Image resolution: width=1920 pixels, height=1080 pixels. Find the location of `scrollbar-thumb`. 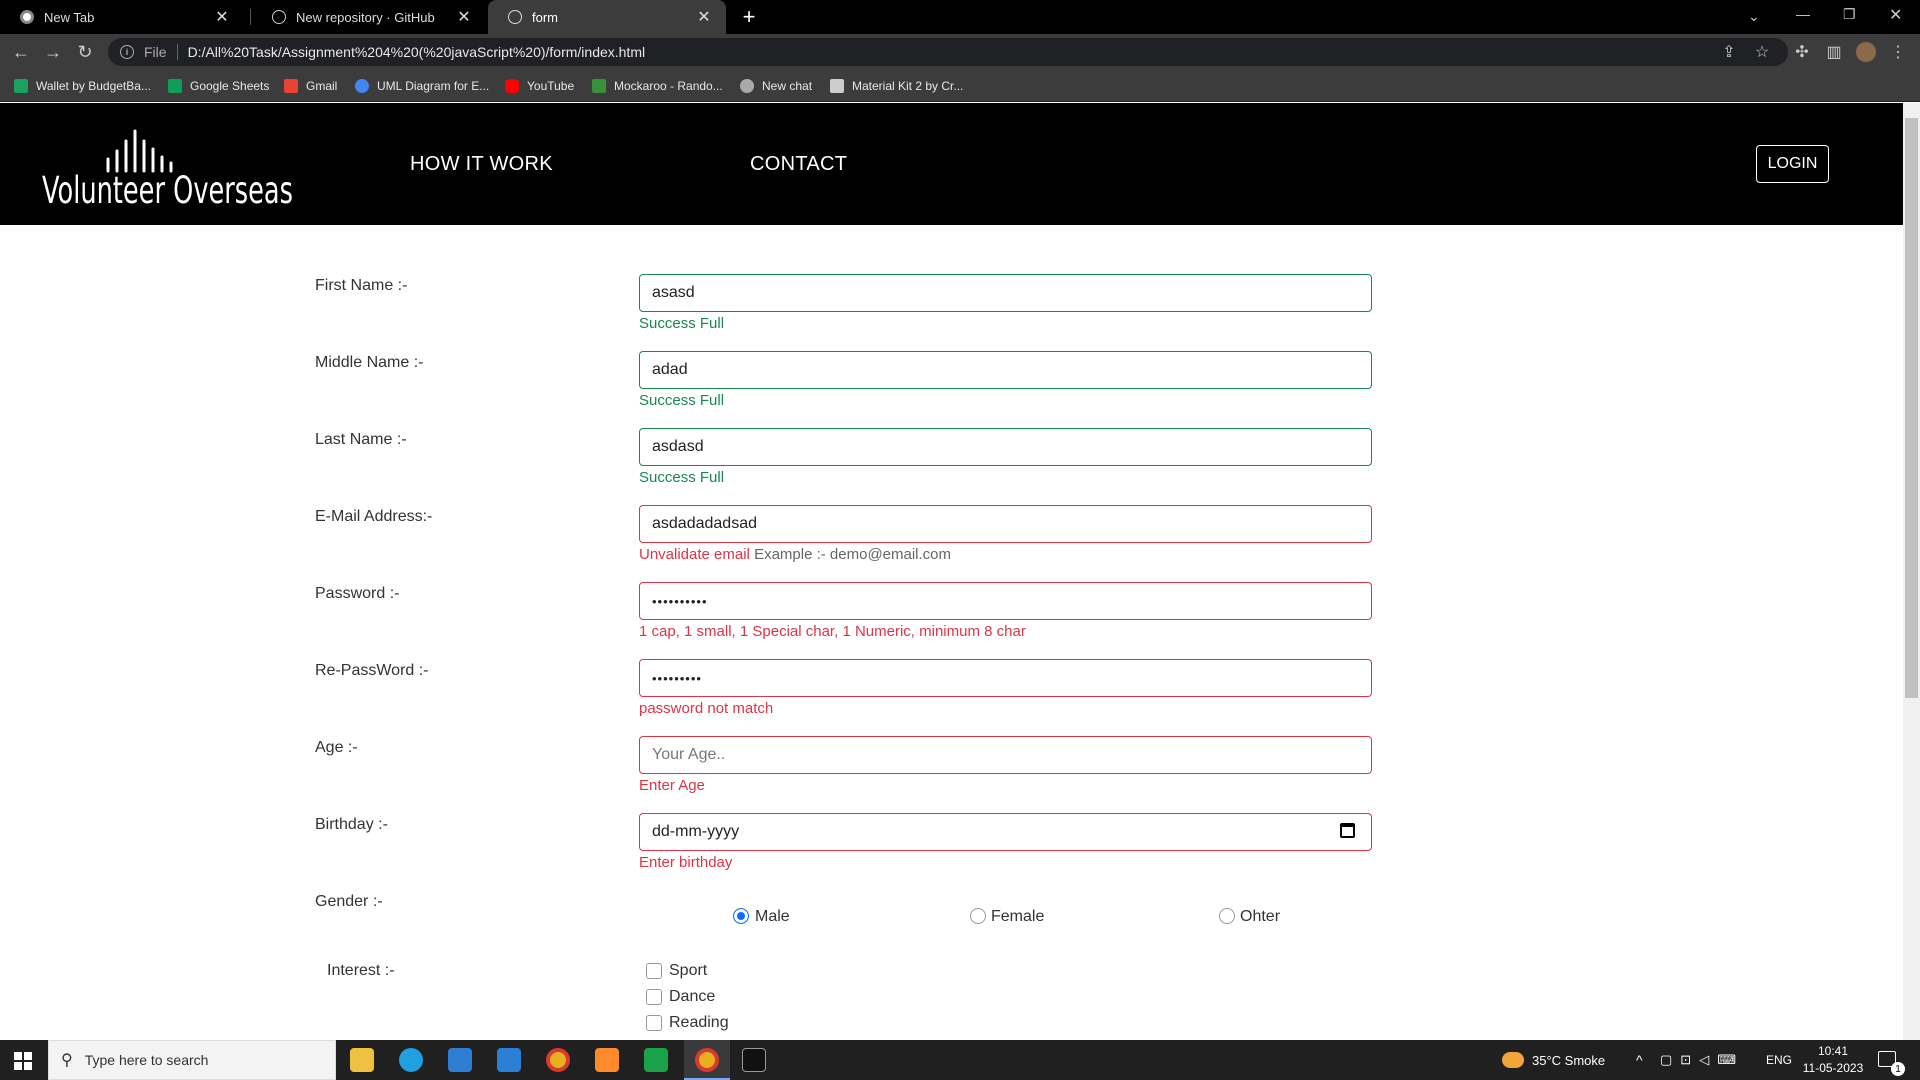

scrollbar-thumb is located at coordinates (1911, 408).